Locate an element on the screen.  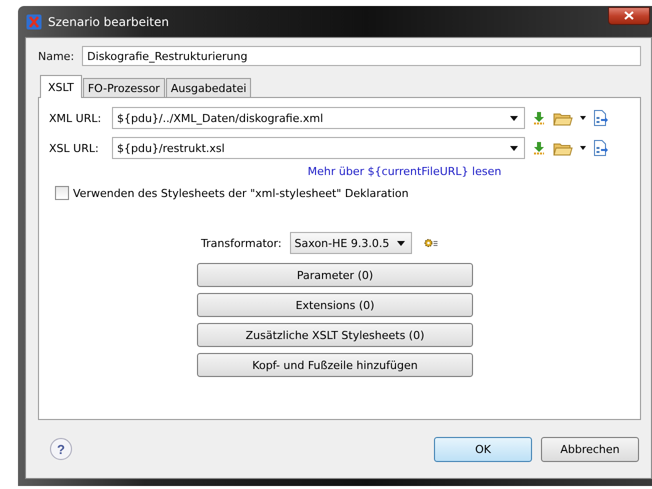
close-icon is located at coordinates (629, 15).